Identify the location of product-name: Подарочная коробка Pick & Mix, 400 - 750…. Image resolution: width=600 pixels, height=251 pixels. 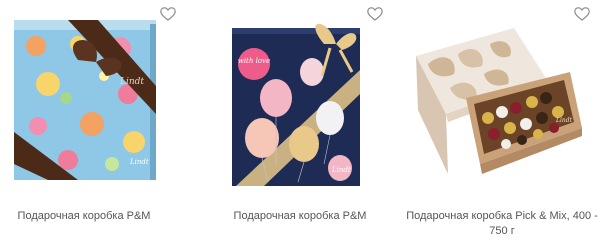
(502, 224).